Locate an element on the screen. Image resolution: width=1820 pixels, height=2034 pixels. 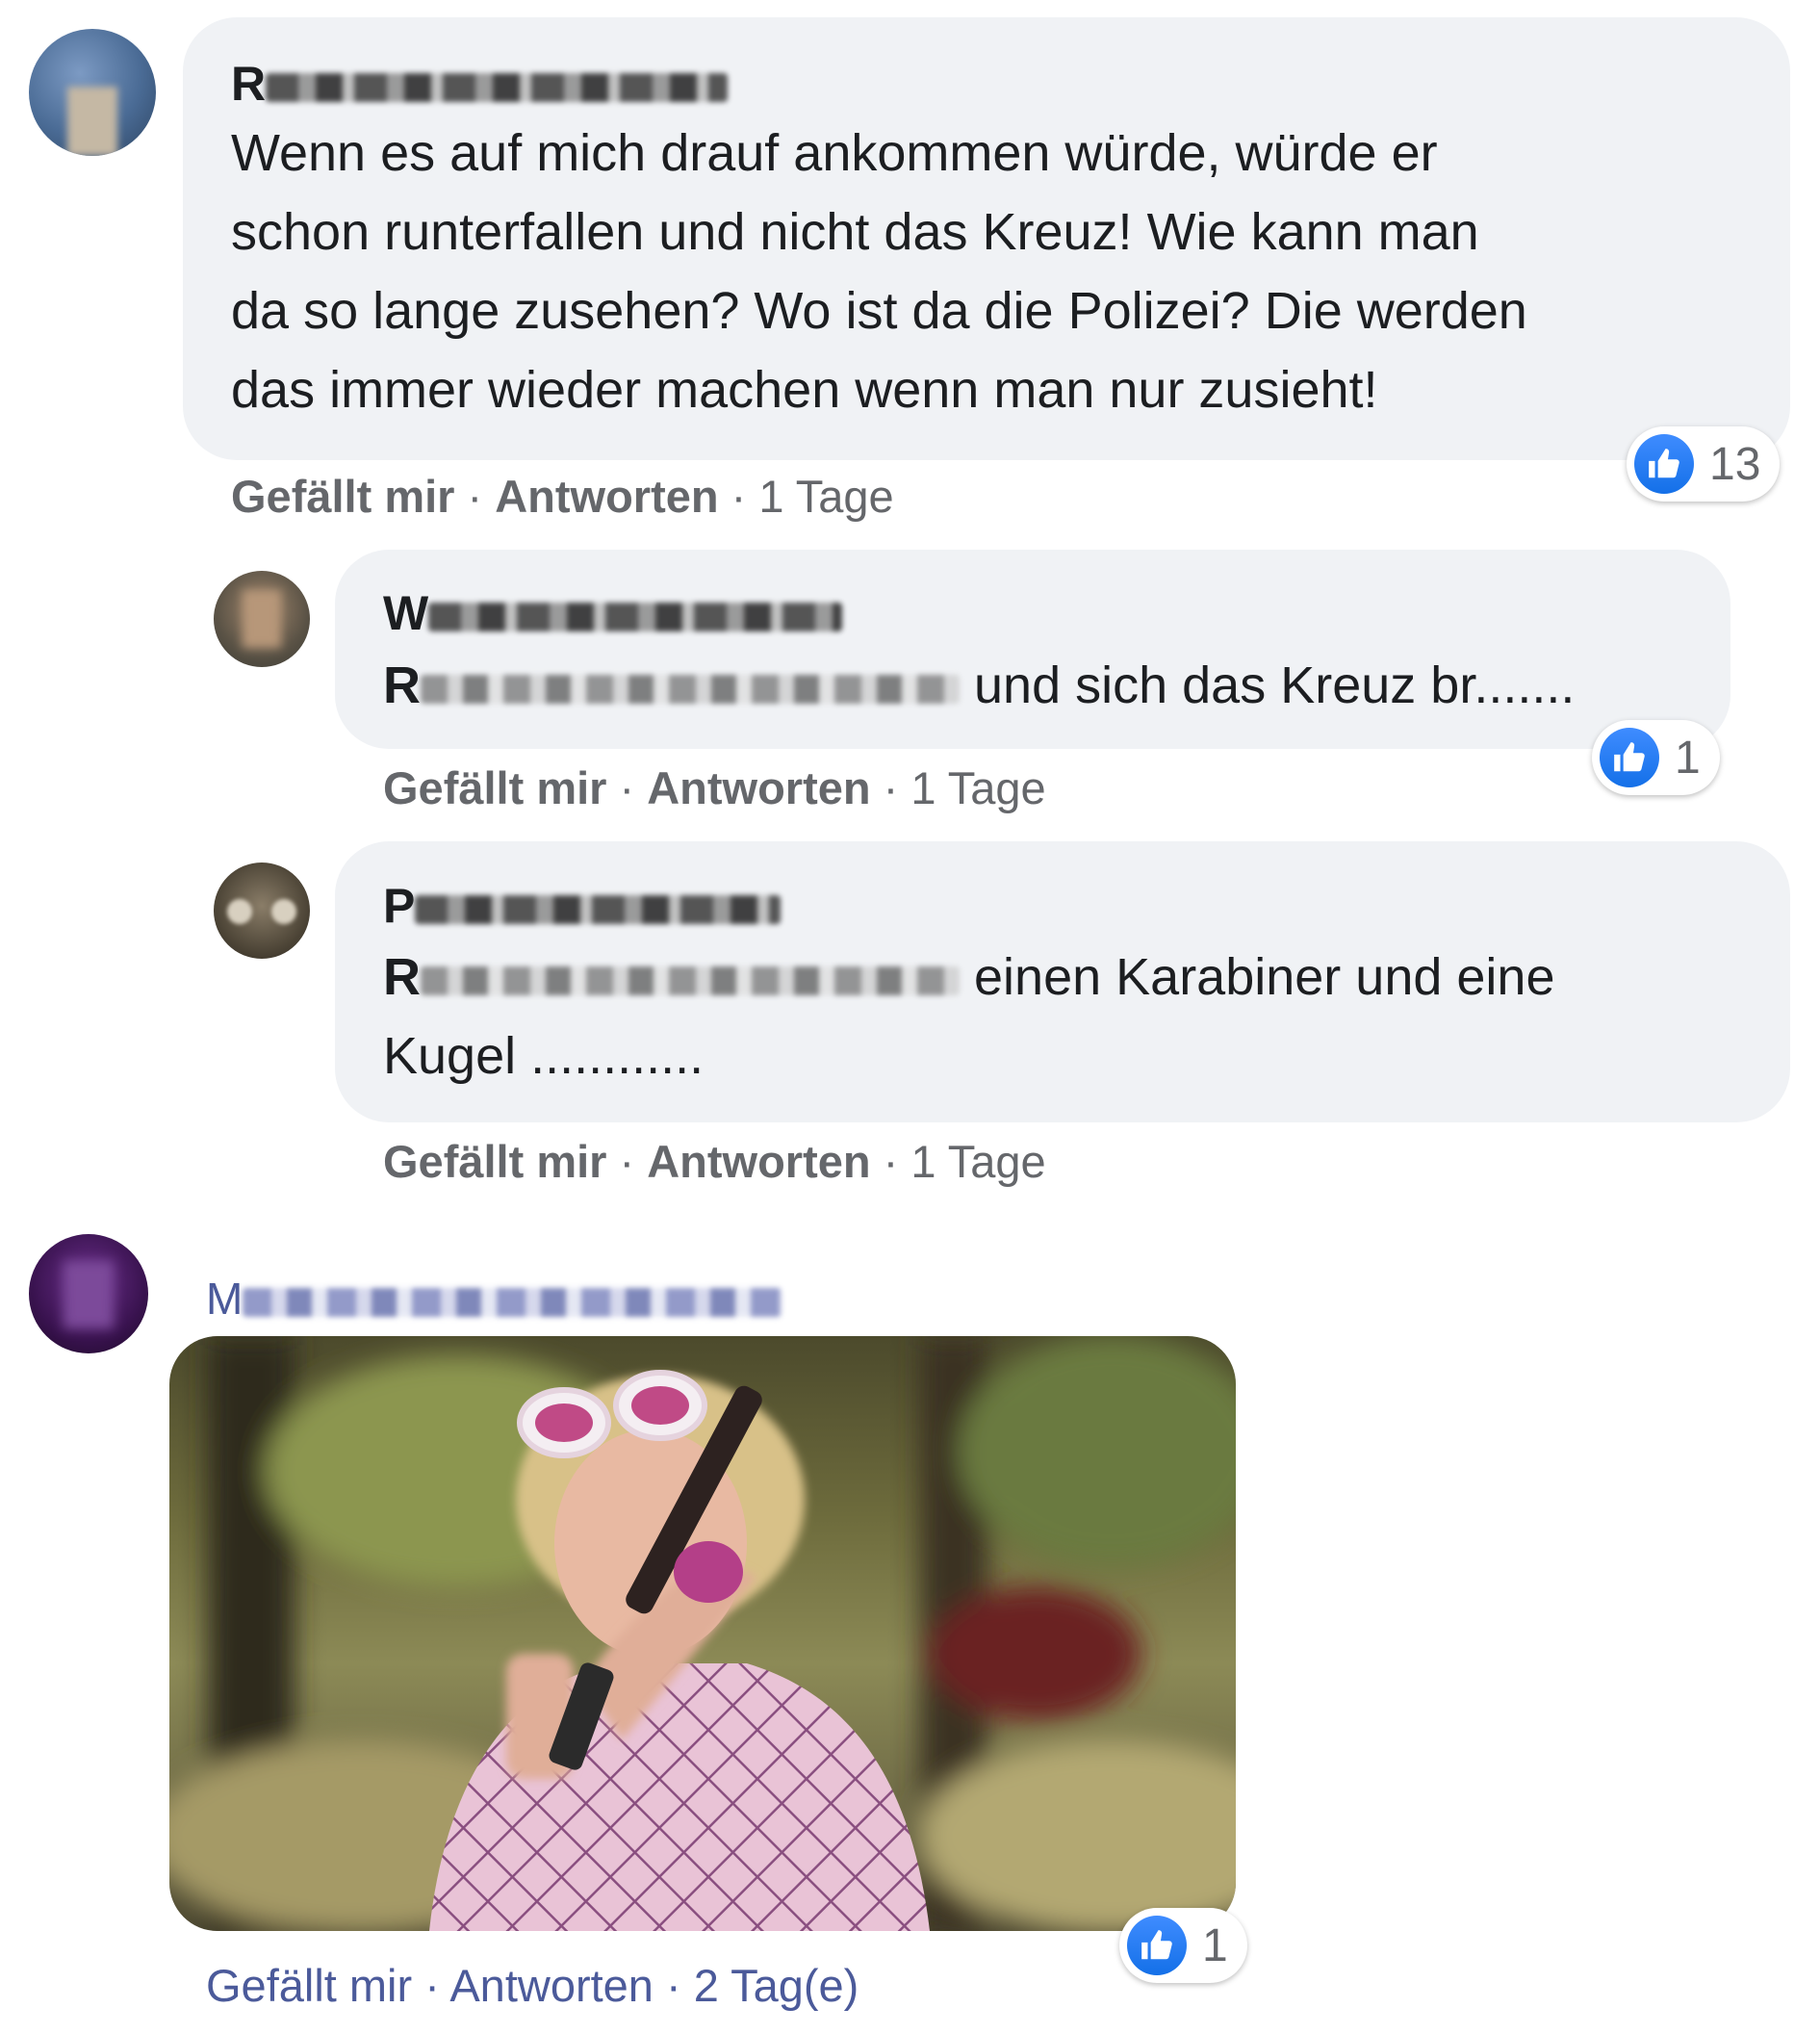
comment-actions: Gefällt mir · Antworten · 2 Tag(e) is located at coordinates (532, 1985).